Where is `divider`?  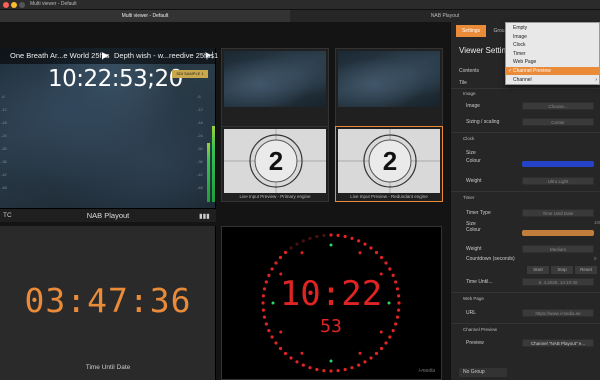 divider is located at coordinates (525, 292).